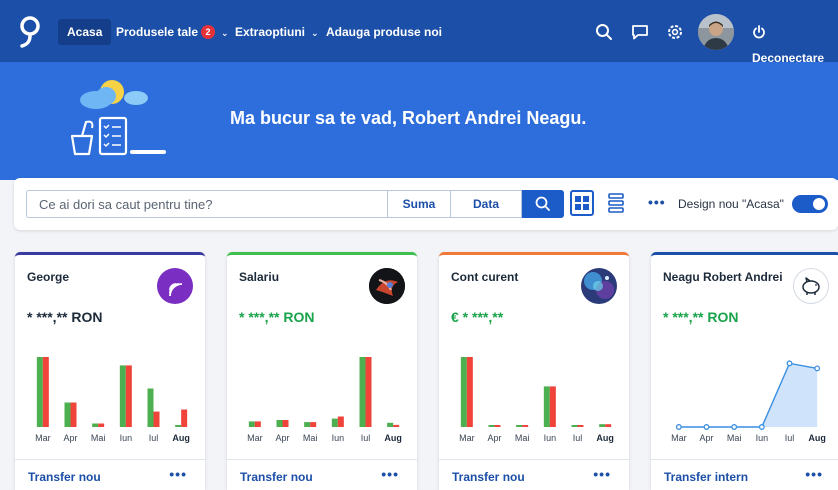  I want to click on nav-home-label: Acasa, so click(85, 32).